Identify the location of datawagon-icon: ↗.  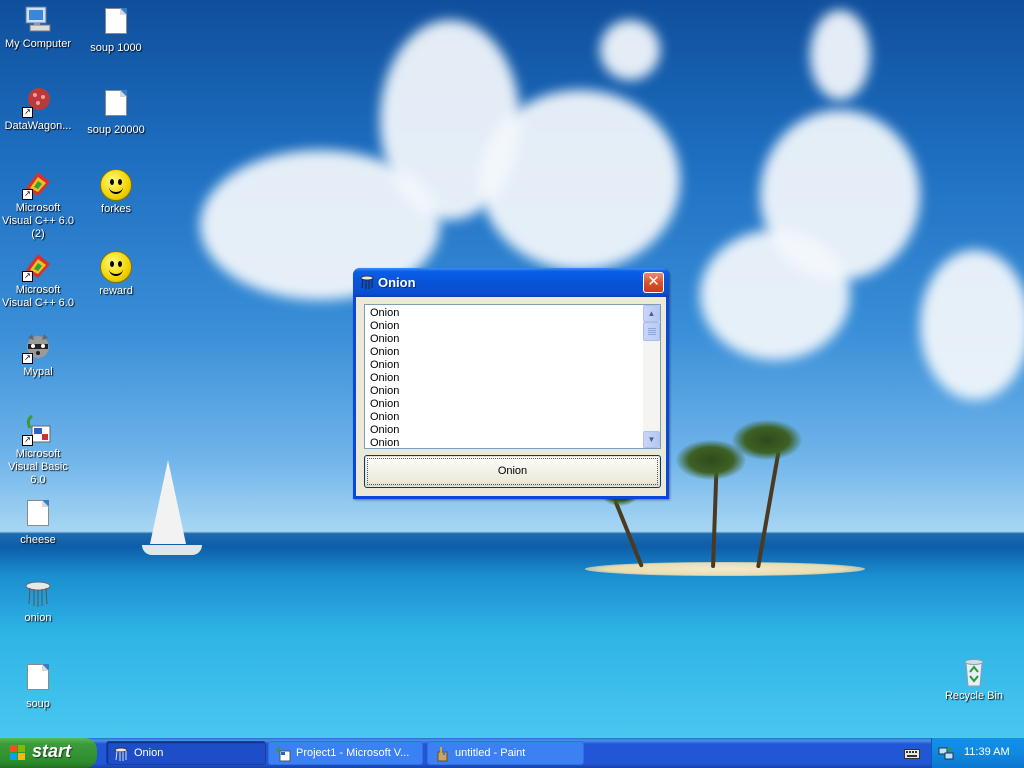
(38, 102).